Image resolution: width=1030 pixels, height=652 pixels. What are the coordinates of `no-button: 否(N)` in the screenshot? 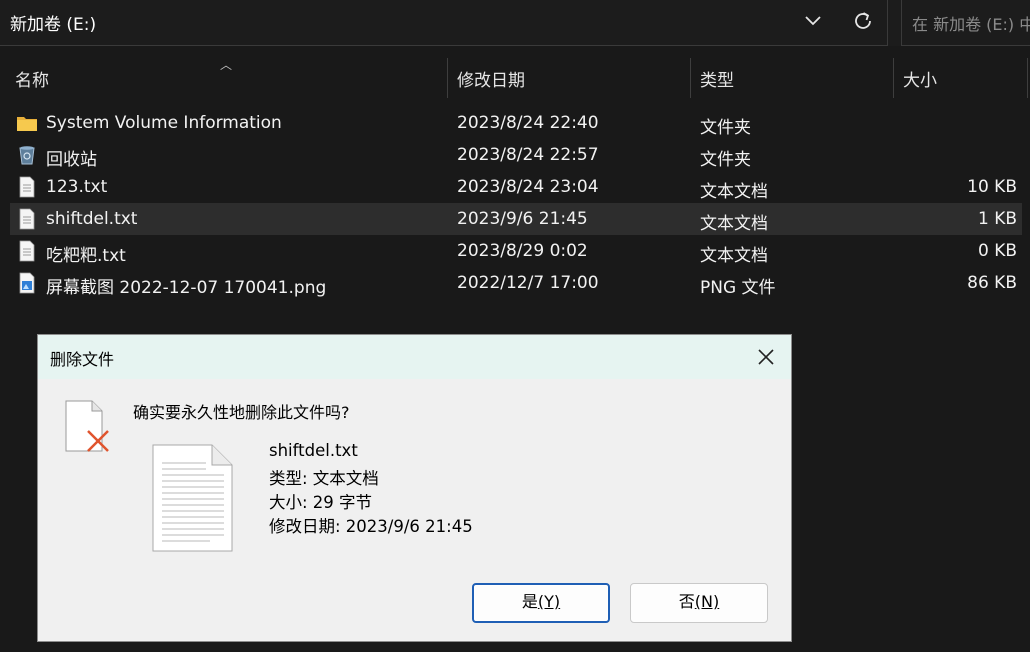 It's located at (699, 603).